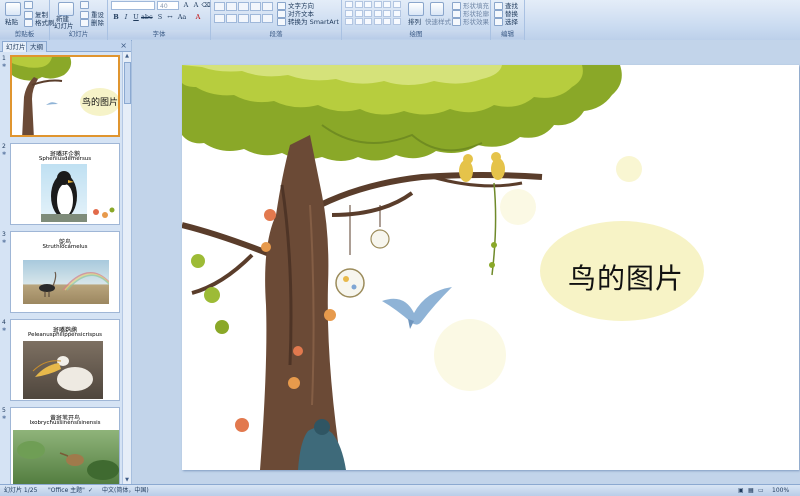  What do you see at coordinates (79, 20) in the screenshot?
I see `slides-group: 新建 幻灯片 重设 删除 幻灯片` at bounding box center [79, 20].